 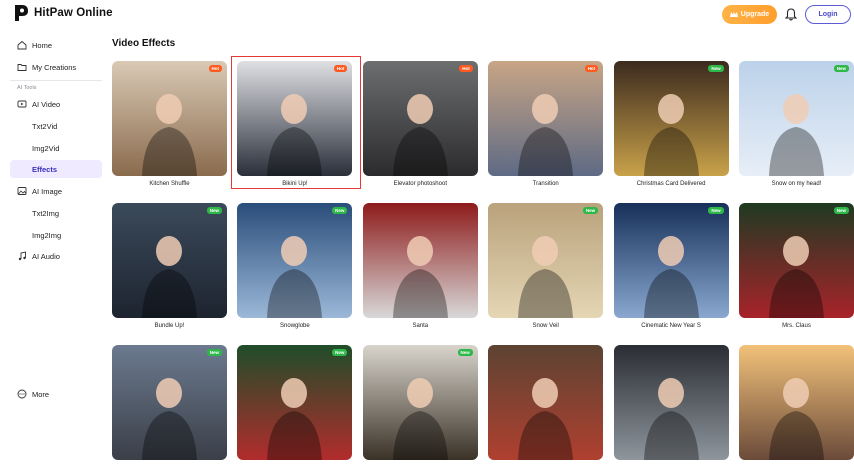 I want to click on sidebar-item-txt2img: Txt2Img, so click(x=56, y=213).